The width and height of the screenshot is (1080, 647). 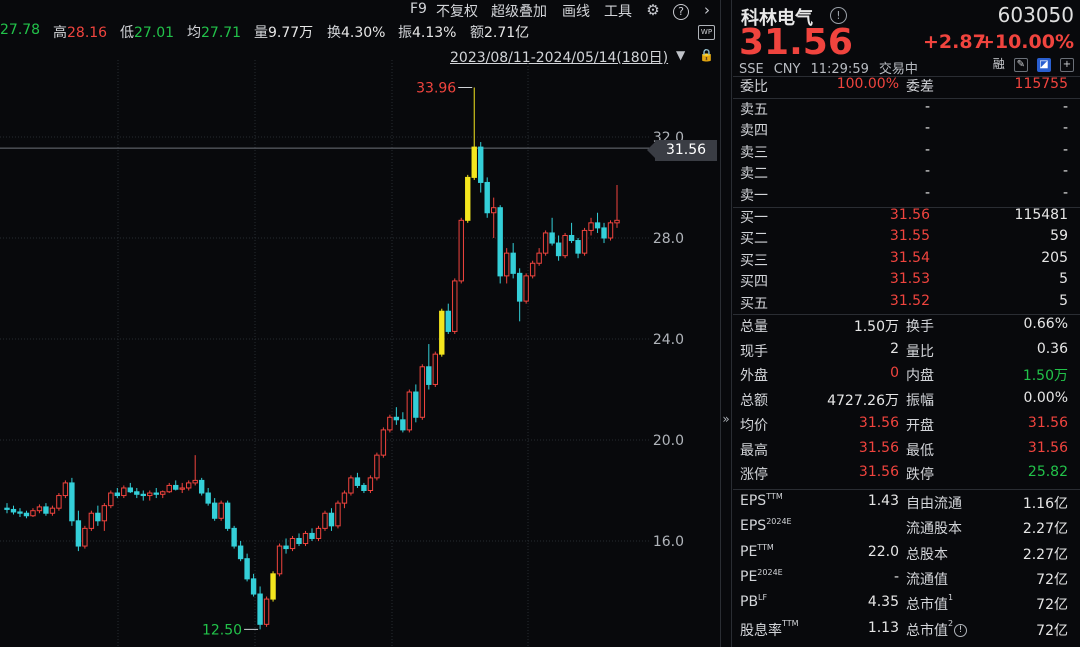 What do you see at coordinates (906, 173) in the screenshot?
I see `ask-row: 卖二 - -` at bounding box center [906, 173].